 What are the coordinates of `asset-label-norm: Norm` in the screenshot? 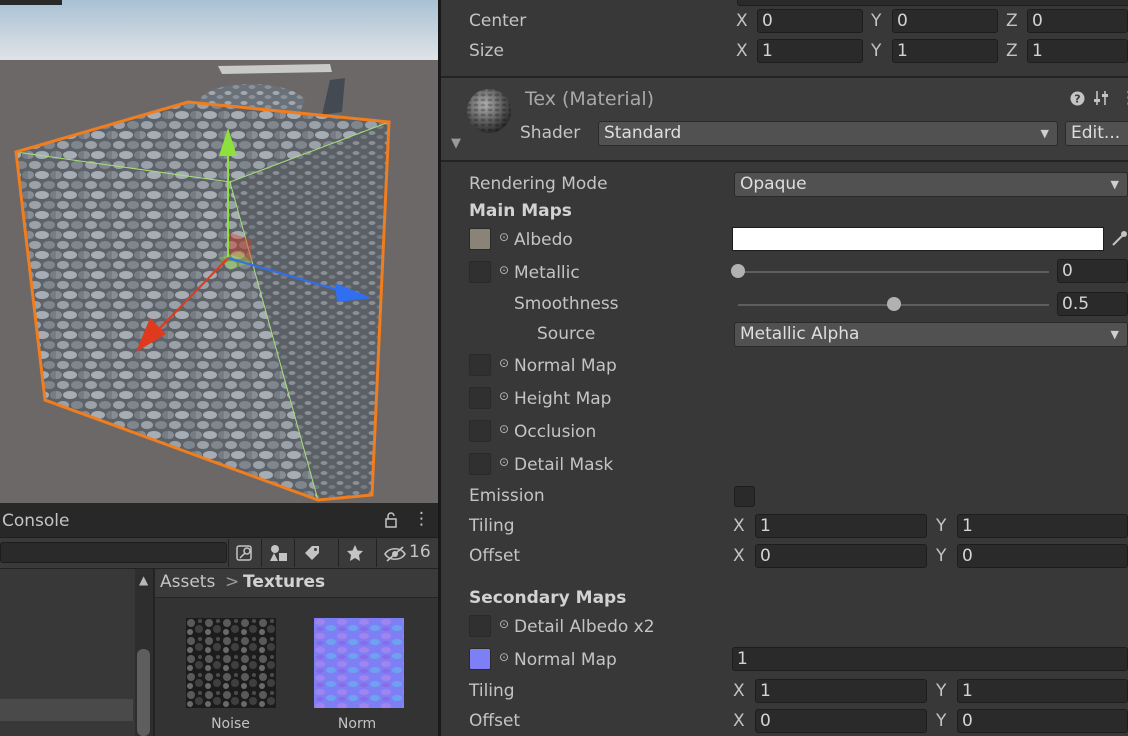 It's located at (357, 724).